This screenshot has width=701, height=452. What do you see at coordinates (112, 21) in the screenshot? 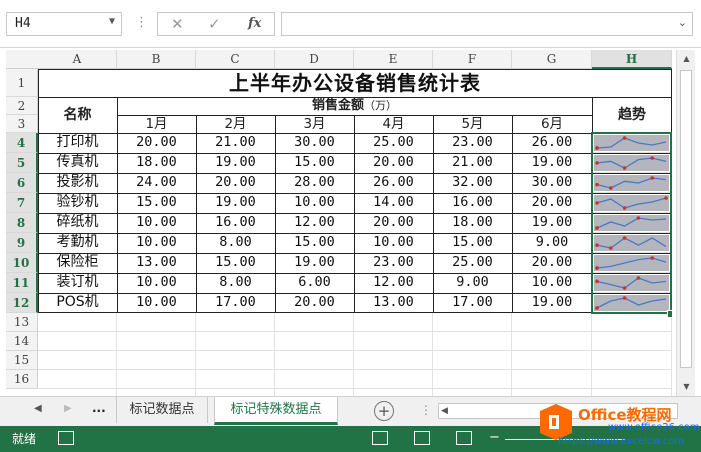
I see `chevron-down-icon: ▼` at bounding box center [112, 21].